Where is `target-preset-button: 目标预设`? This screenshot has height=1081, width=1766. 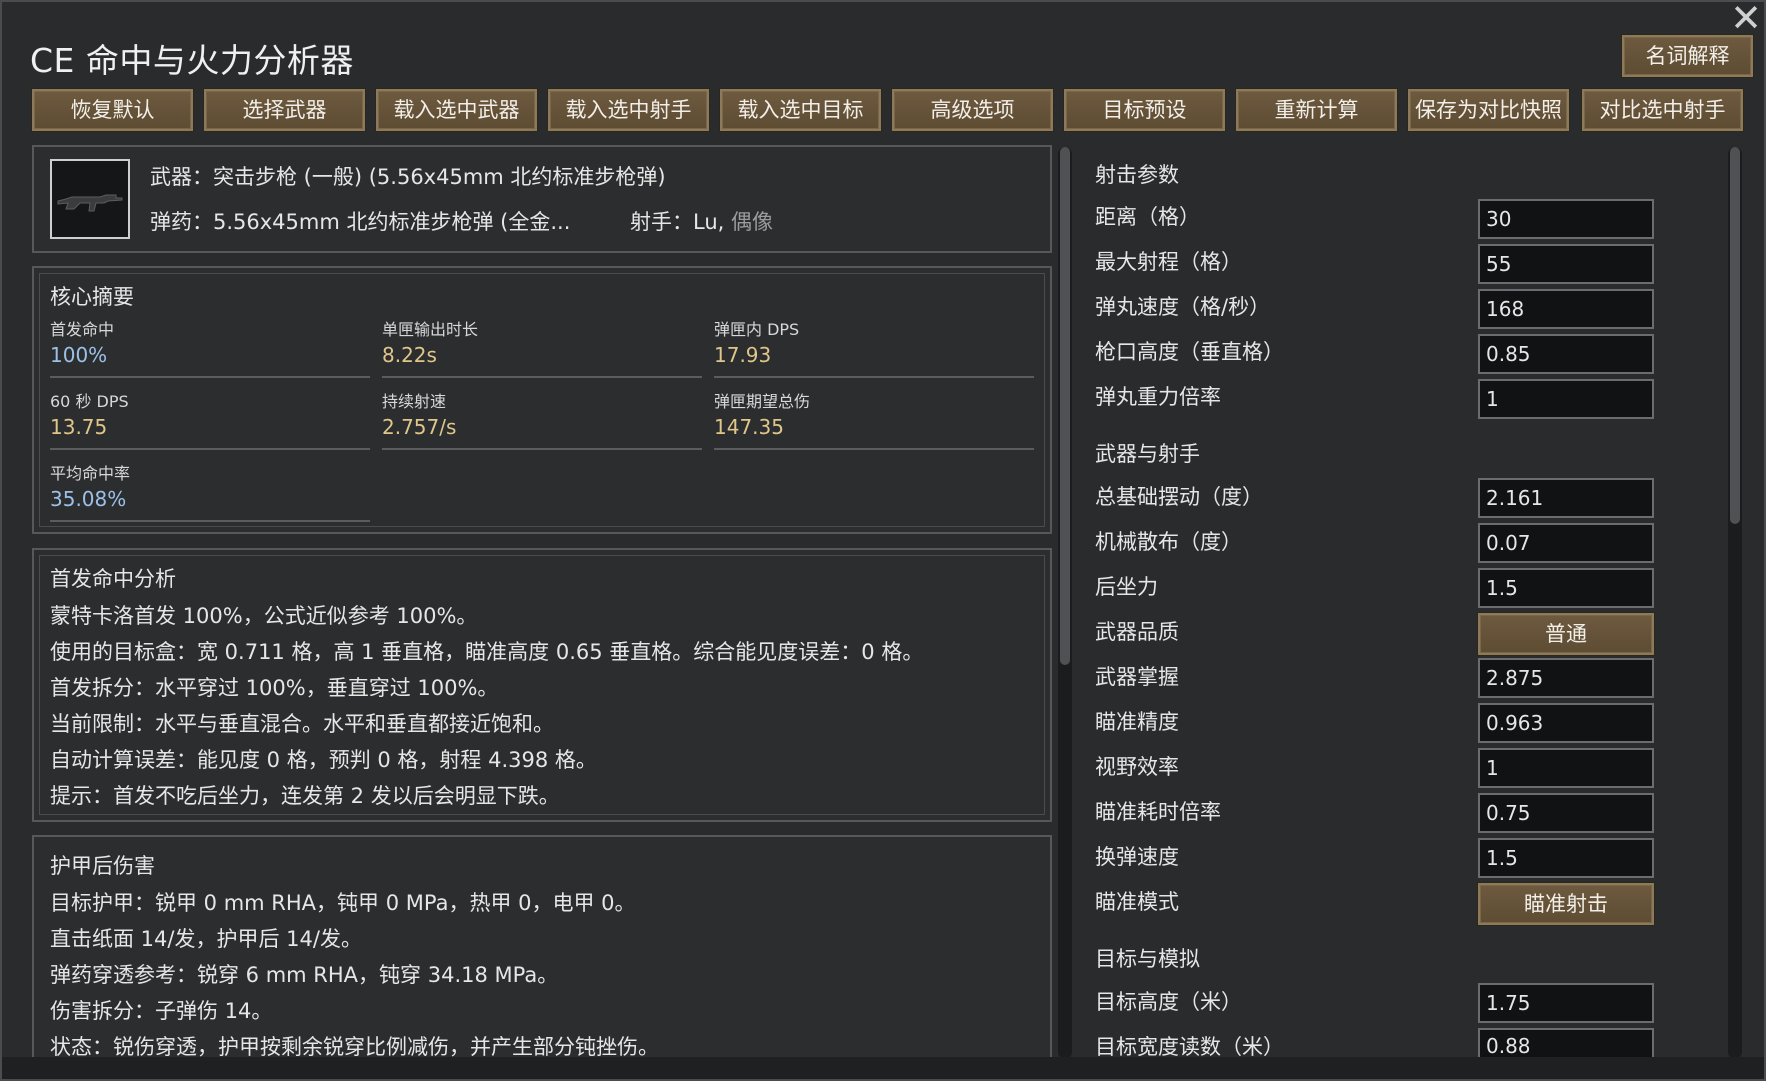 target-preset-button: 目标预设 is located at coordinates (1144, 110).